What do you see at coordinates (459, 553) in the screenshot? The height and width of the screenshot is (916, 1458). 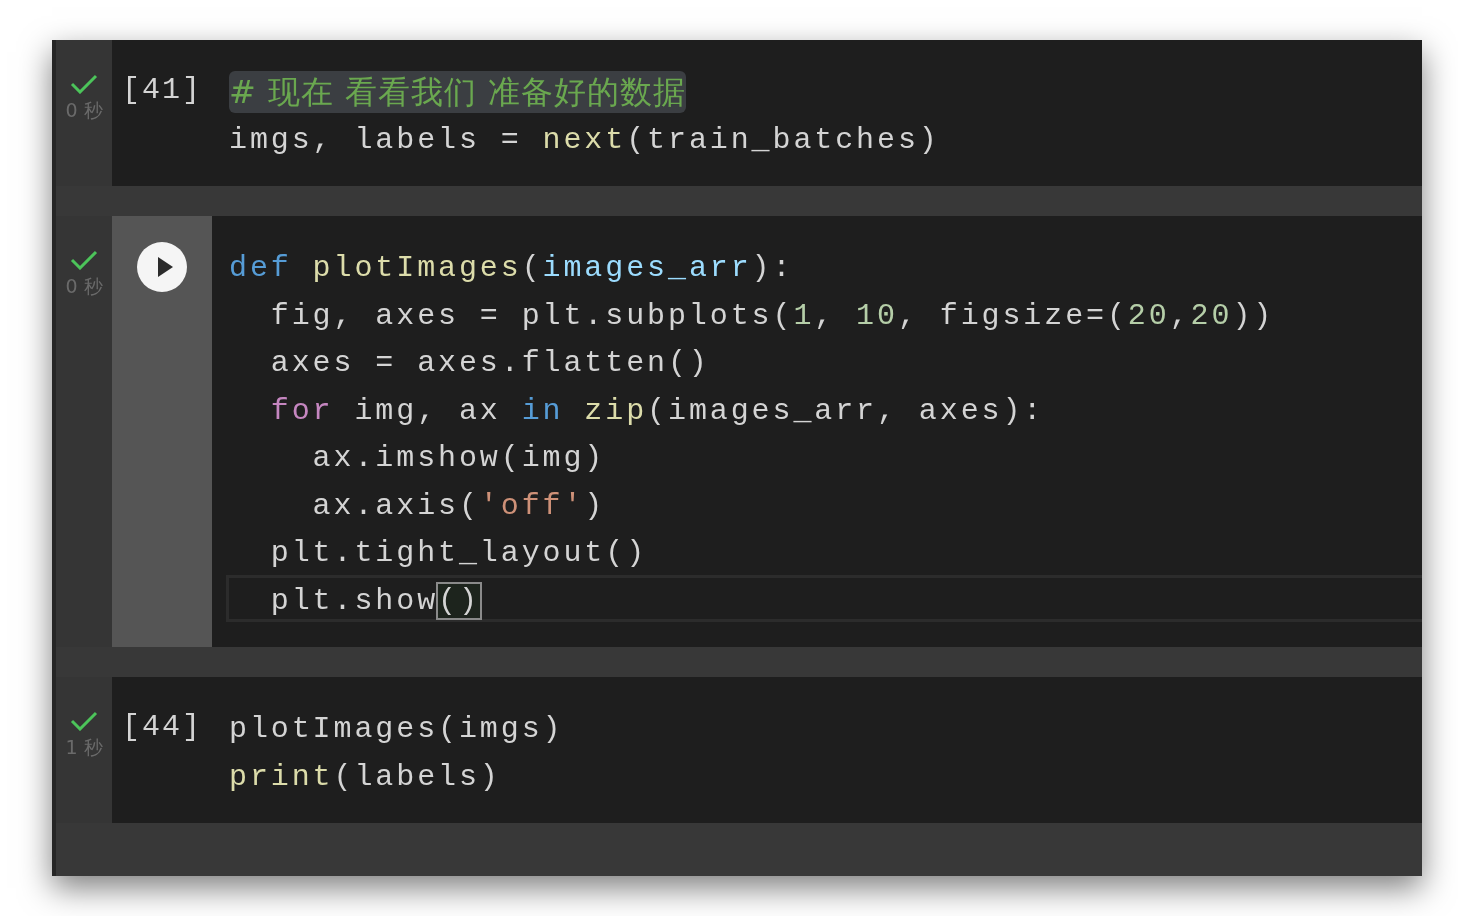 I see `code-line: plt.tight_layout()` at bounding box center [459, 553].